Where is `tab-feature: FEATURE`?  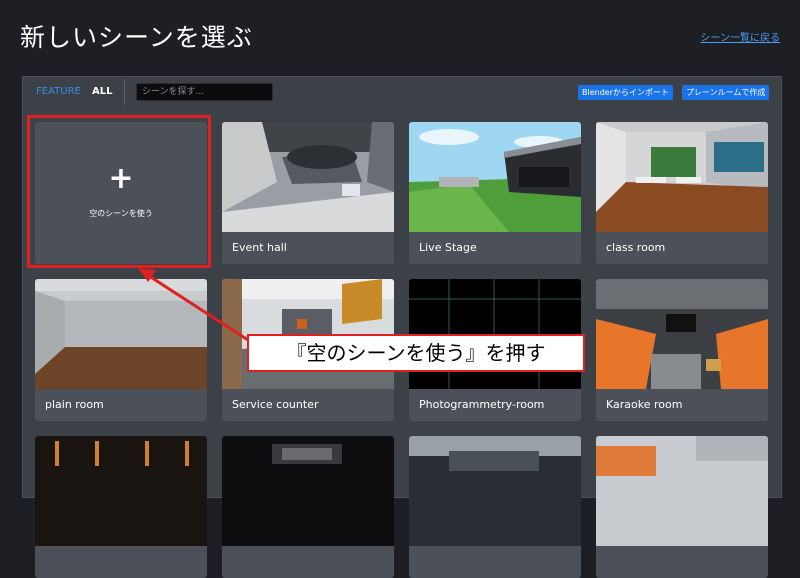 tab-feature: FEATURE is located at coordinates (58, 91).